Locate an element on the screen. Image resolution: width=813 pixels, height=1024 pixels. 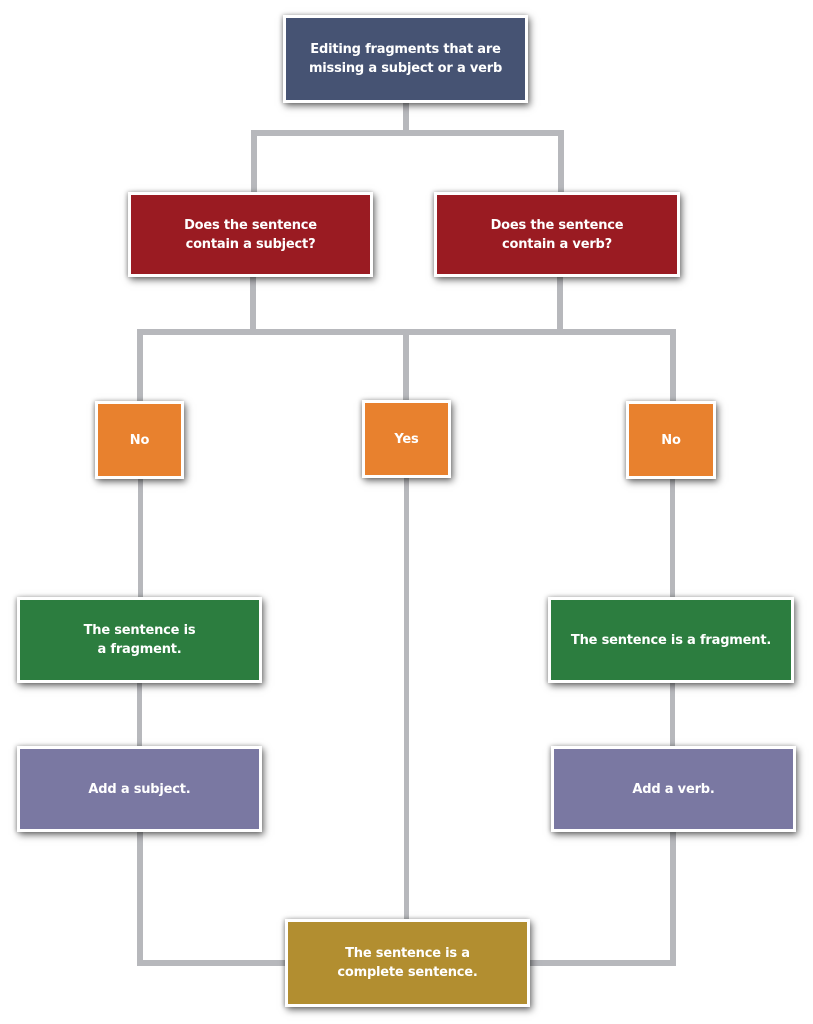
add-subject-label: Add a subject. is located at coordinates (139, 789).